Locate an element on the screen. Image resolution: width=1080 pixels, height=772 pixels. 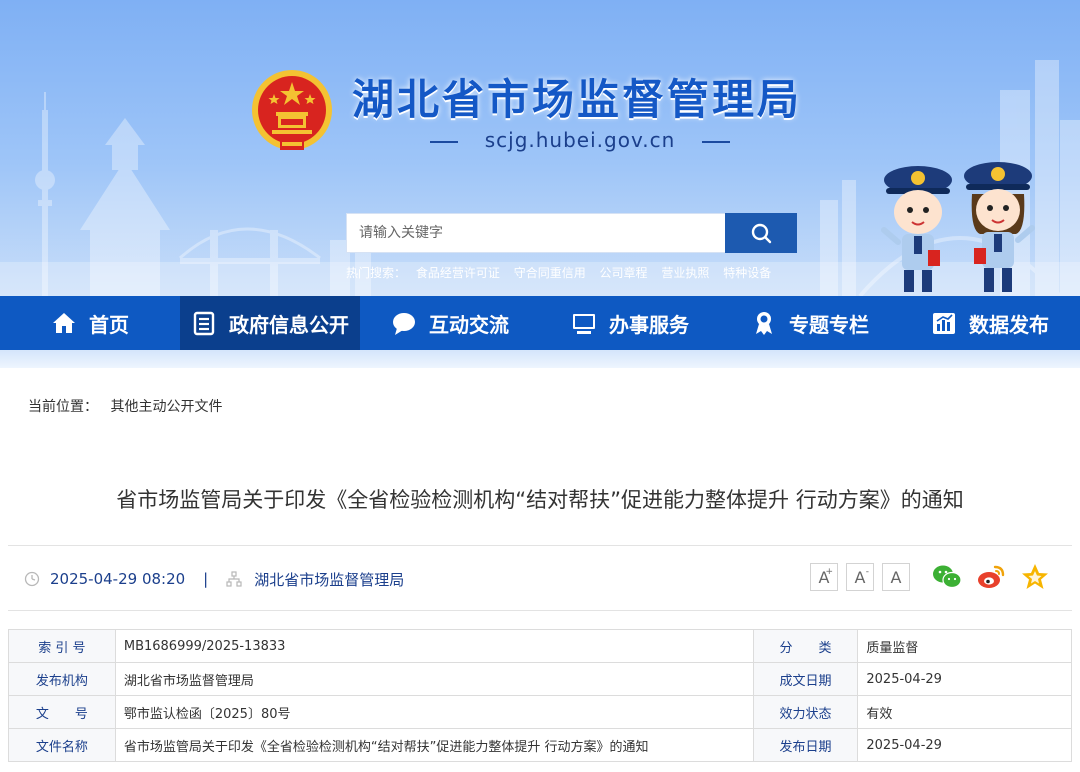
main-nav: 首页 政府信息公开 互动交流 办事服务 专题专栏 数据发布 is located at coordinates (540, 323).